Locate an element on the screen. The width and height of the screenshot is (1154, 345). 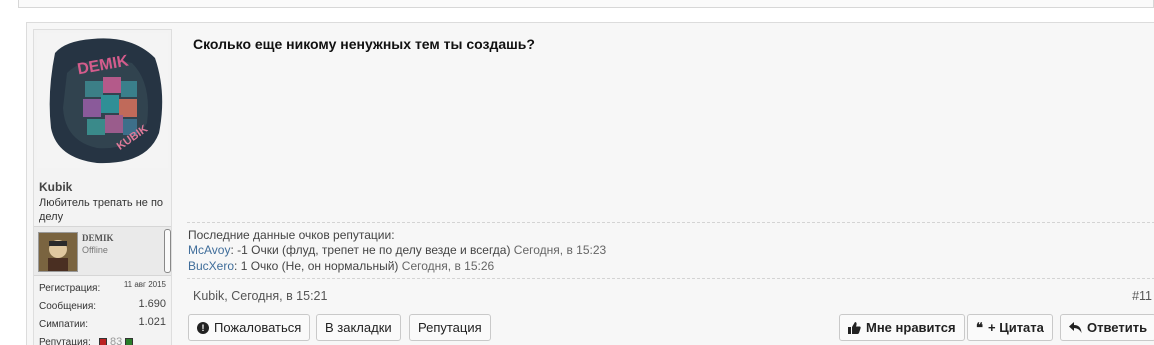
bookmark-label: В закладки is located at coordinates (358, 327).